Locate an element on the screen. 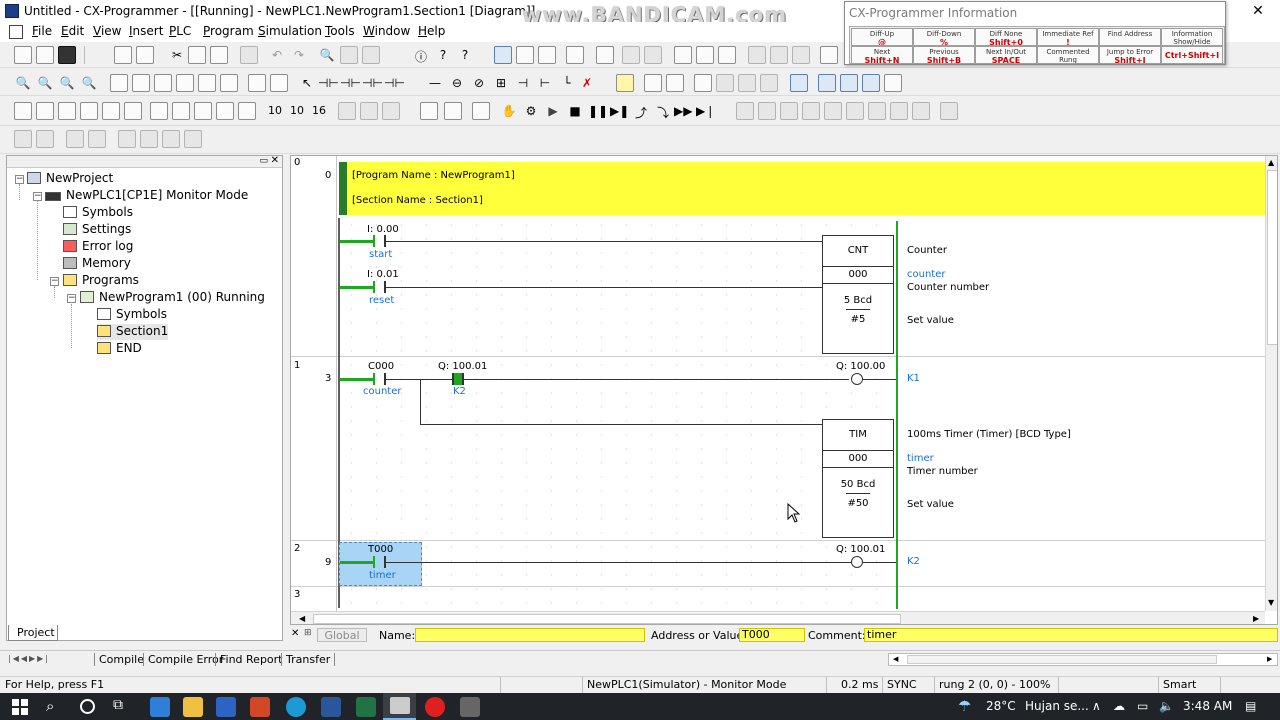 This screenshot has height=720, width=1280. paste-icon is located at coordinates (219, 55).